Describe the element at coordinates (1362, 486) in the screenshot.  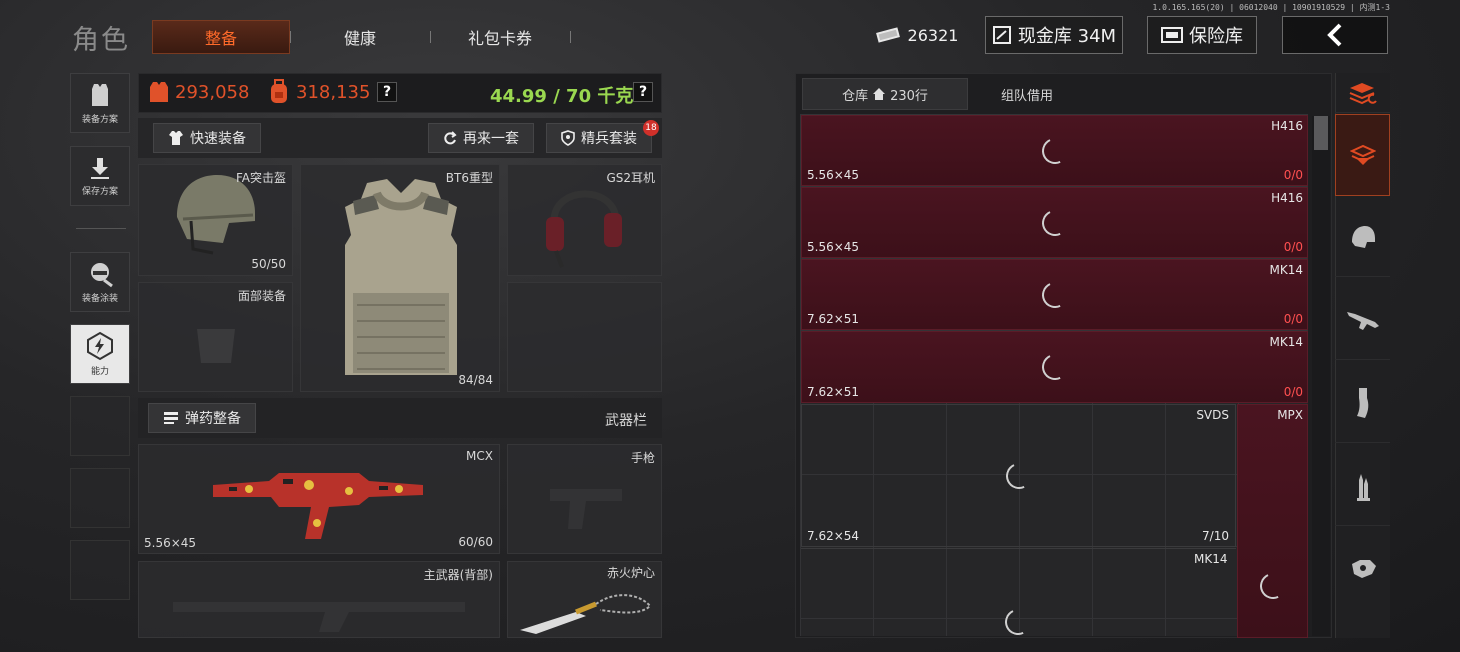
I see `filter-ammo-button` at that location.